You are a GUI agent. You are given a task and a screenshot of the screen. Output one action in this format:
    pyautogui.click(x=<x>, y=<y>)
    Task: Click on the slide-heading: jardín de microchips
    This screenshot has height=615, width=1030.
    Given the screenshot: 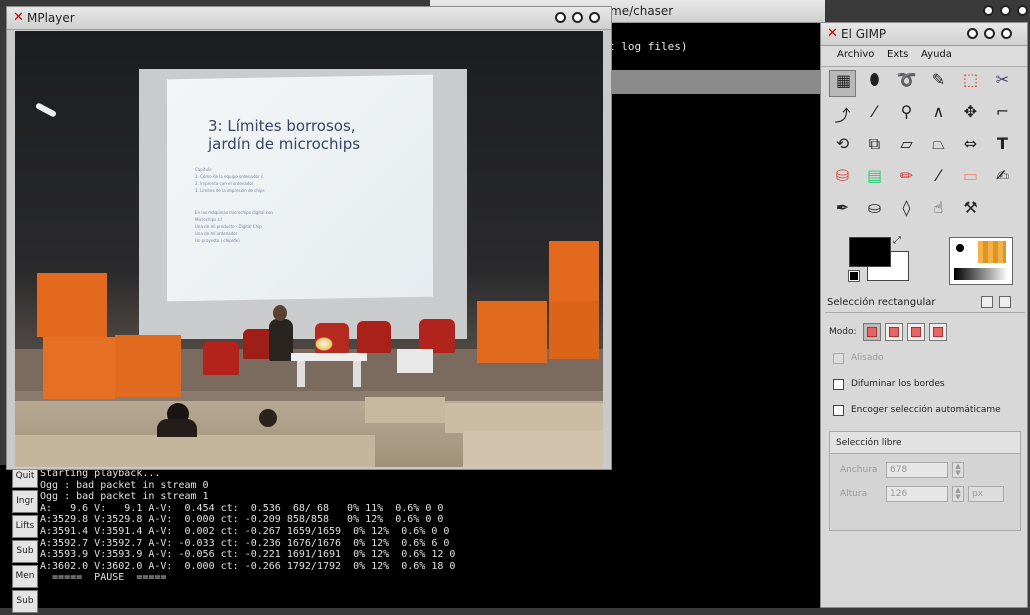 What is the action you would take?
    pyautogui.click(x=284, y=144)
    